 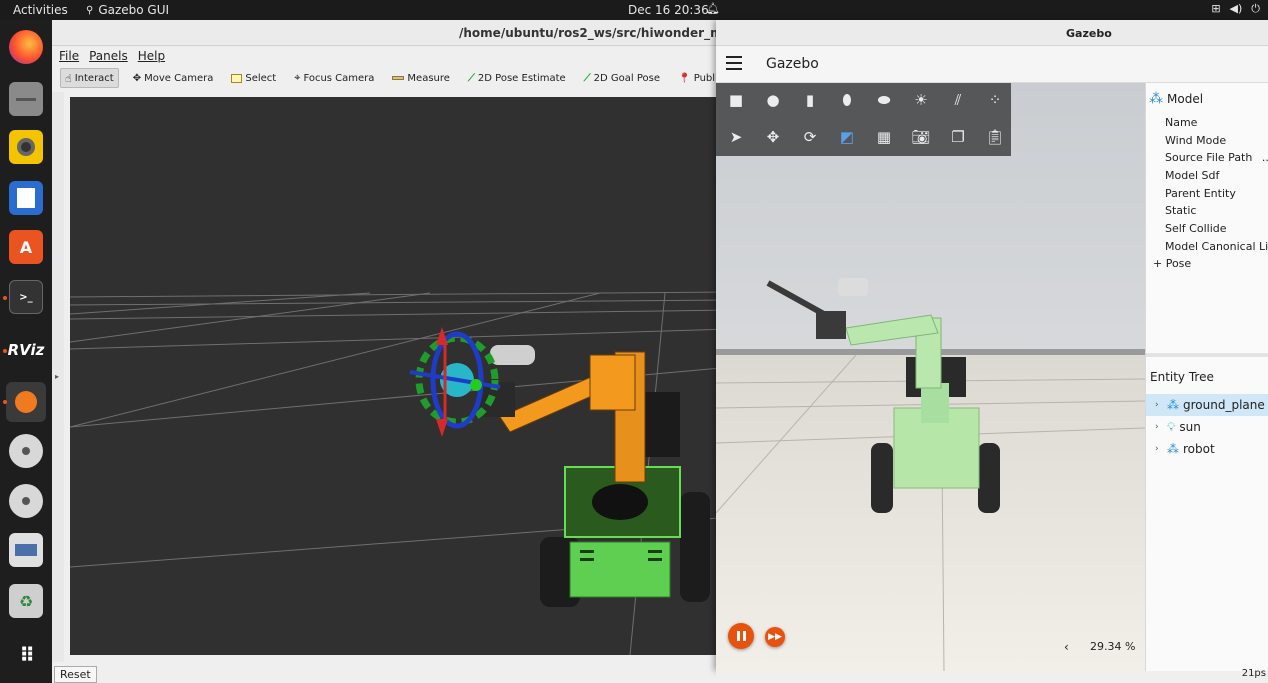 What do you see at coordinates (921, 137) in the screenshot?
I see `screenshot-icon: 📷︎` at bounding box center [921, 137].